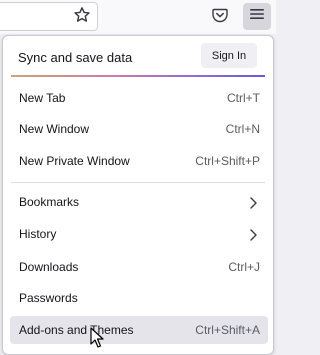 The image size is (320, 355). I want to click on sign-in-button: Sign In, so click(229, 55).